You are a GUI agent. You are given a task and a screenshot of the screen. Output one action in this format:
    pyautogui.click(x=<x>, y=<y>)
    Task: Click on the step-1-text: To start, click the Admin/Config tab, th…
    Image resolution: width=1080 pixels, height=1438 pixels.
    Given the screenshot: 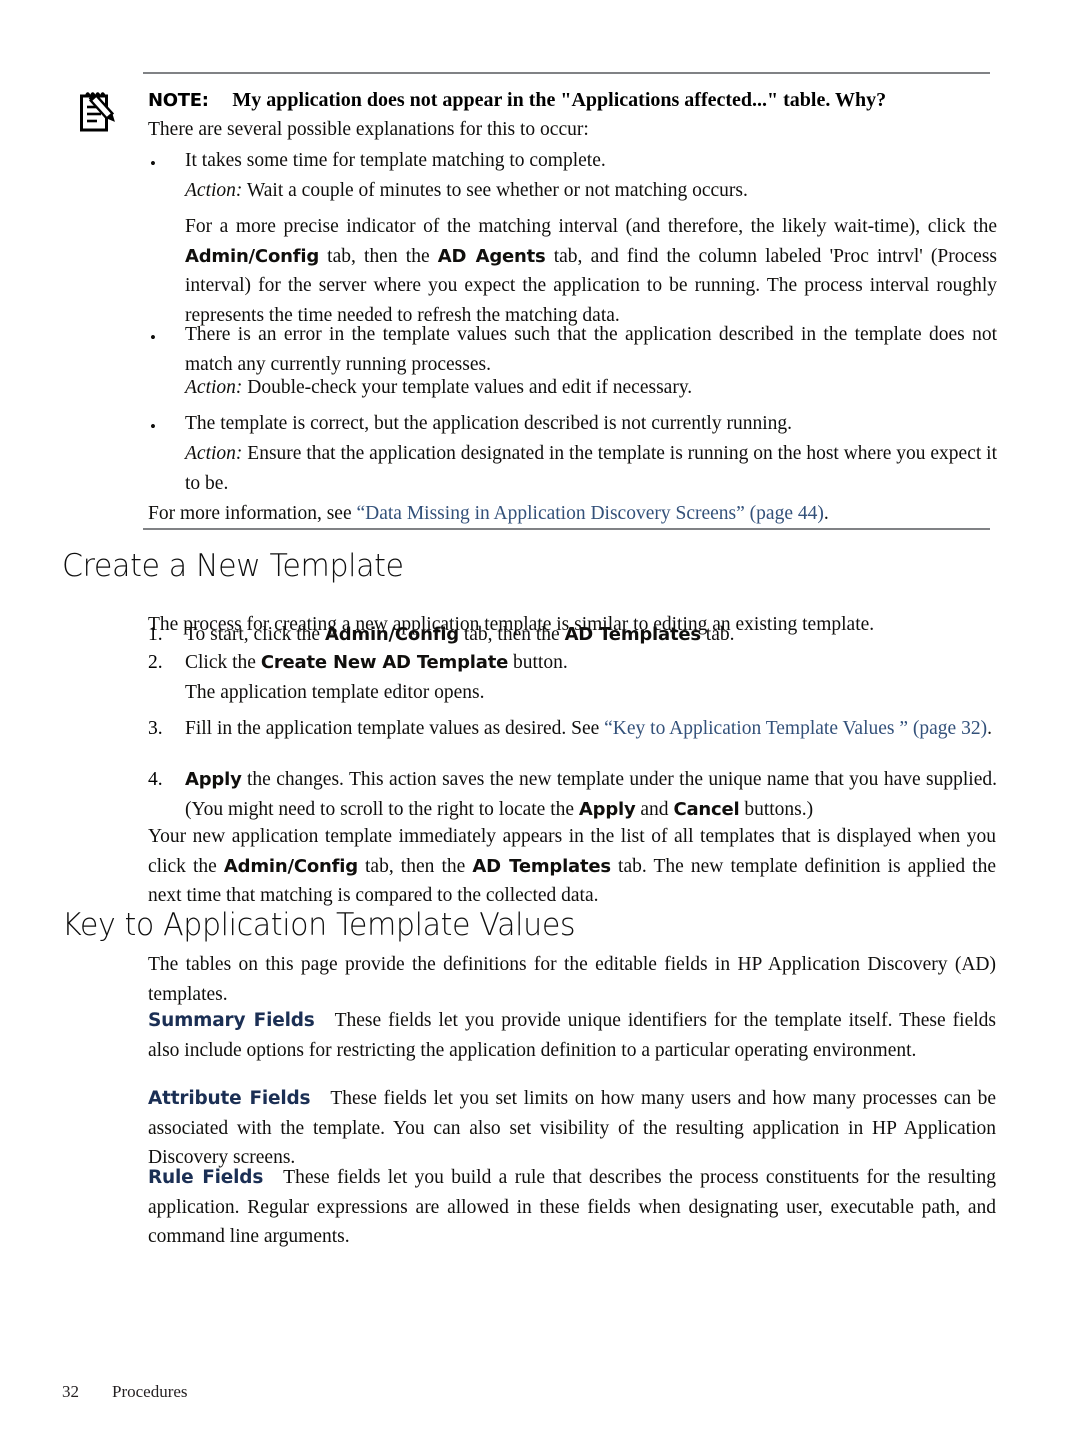 What is the action you would take?
    pyautogui.click(x=460, y=634)
    